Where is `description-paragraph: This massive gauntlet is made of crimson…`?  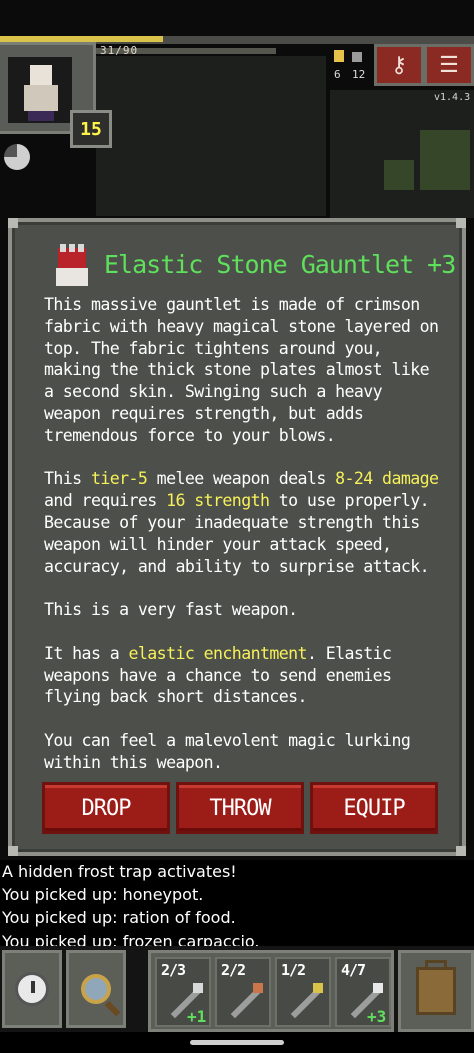 description-paragraph: This massive gauntlet is made of crimson… is located at coordinates (241, 370).